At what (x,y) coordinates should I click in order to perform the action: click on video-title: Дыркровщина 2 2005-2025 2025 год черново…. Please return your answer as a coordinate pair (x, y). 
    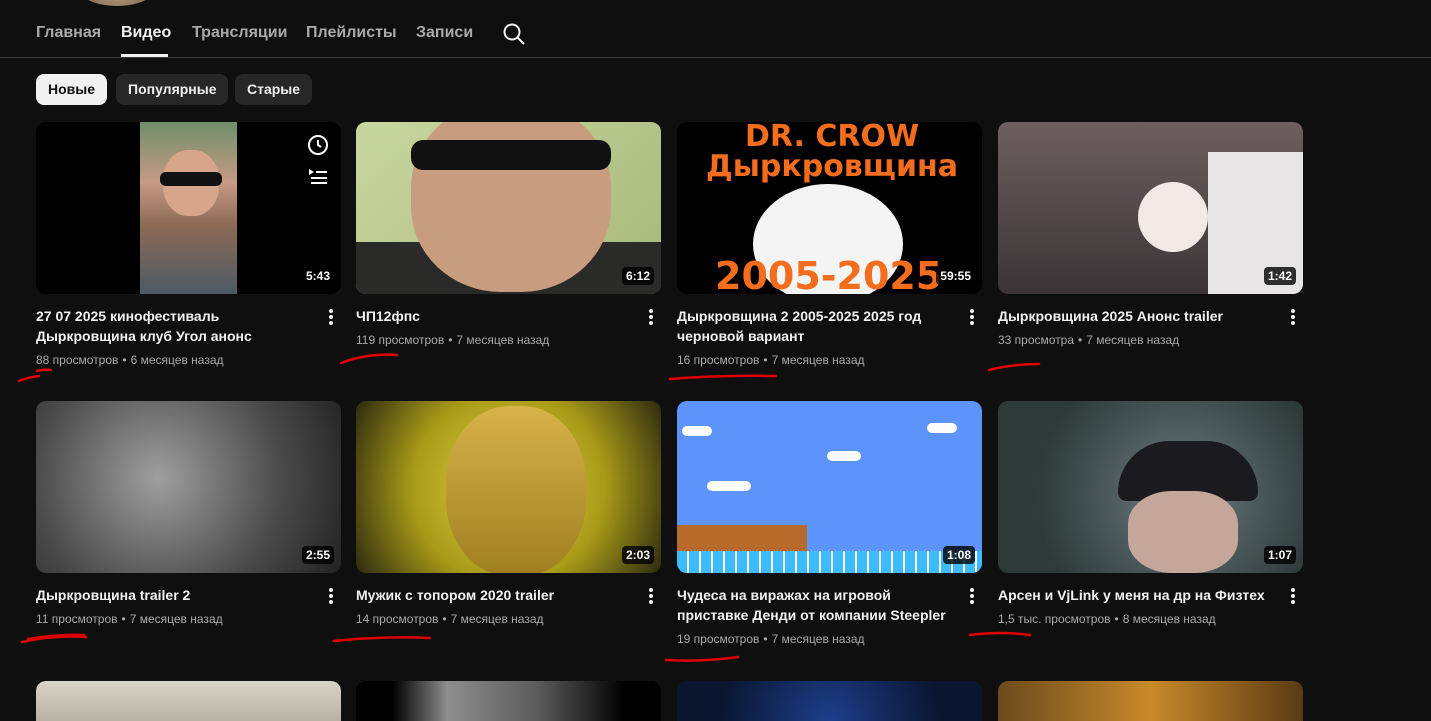
    Looking at the image, I should click on (817, 326).